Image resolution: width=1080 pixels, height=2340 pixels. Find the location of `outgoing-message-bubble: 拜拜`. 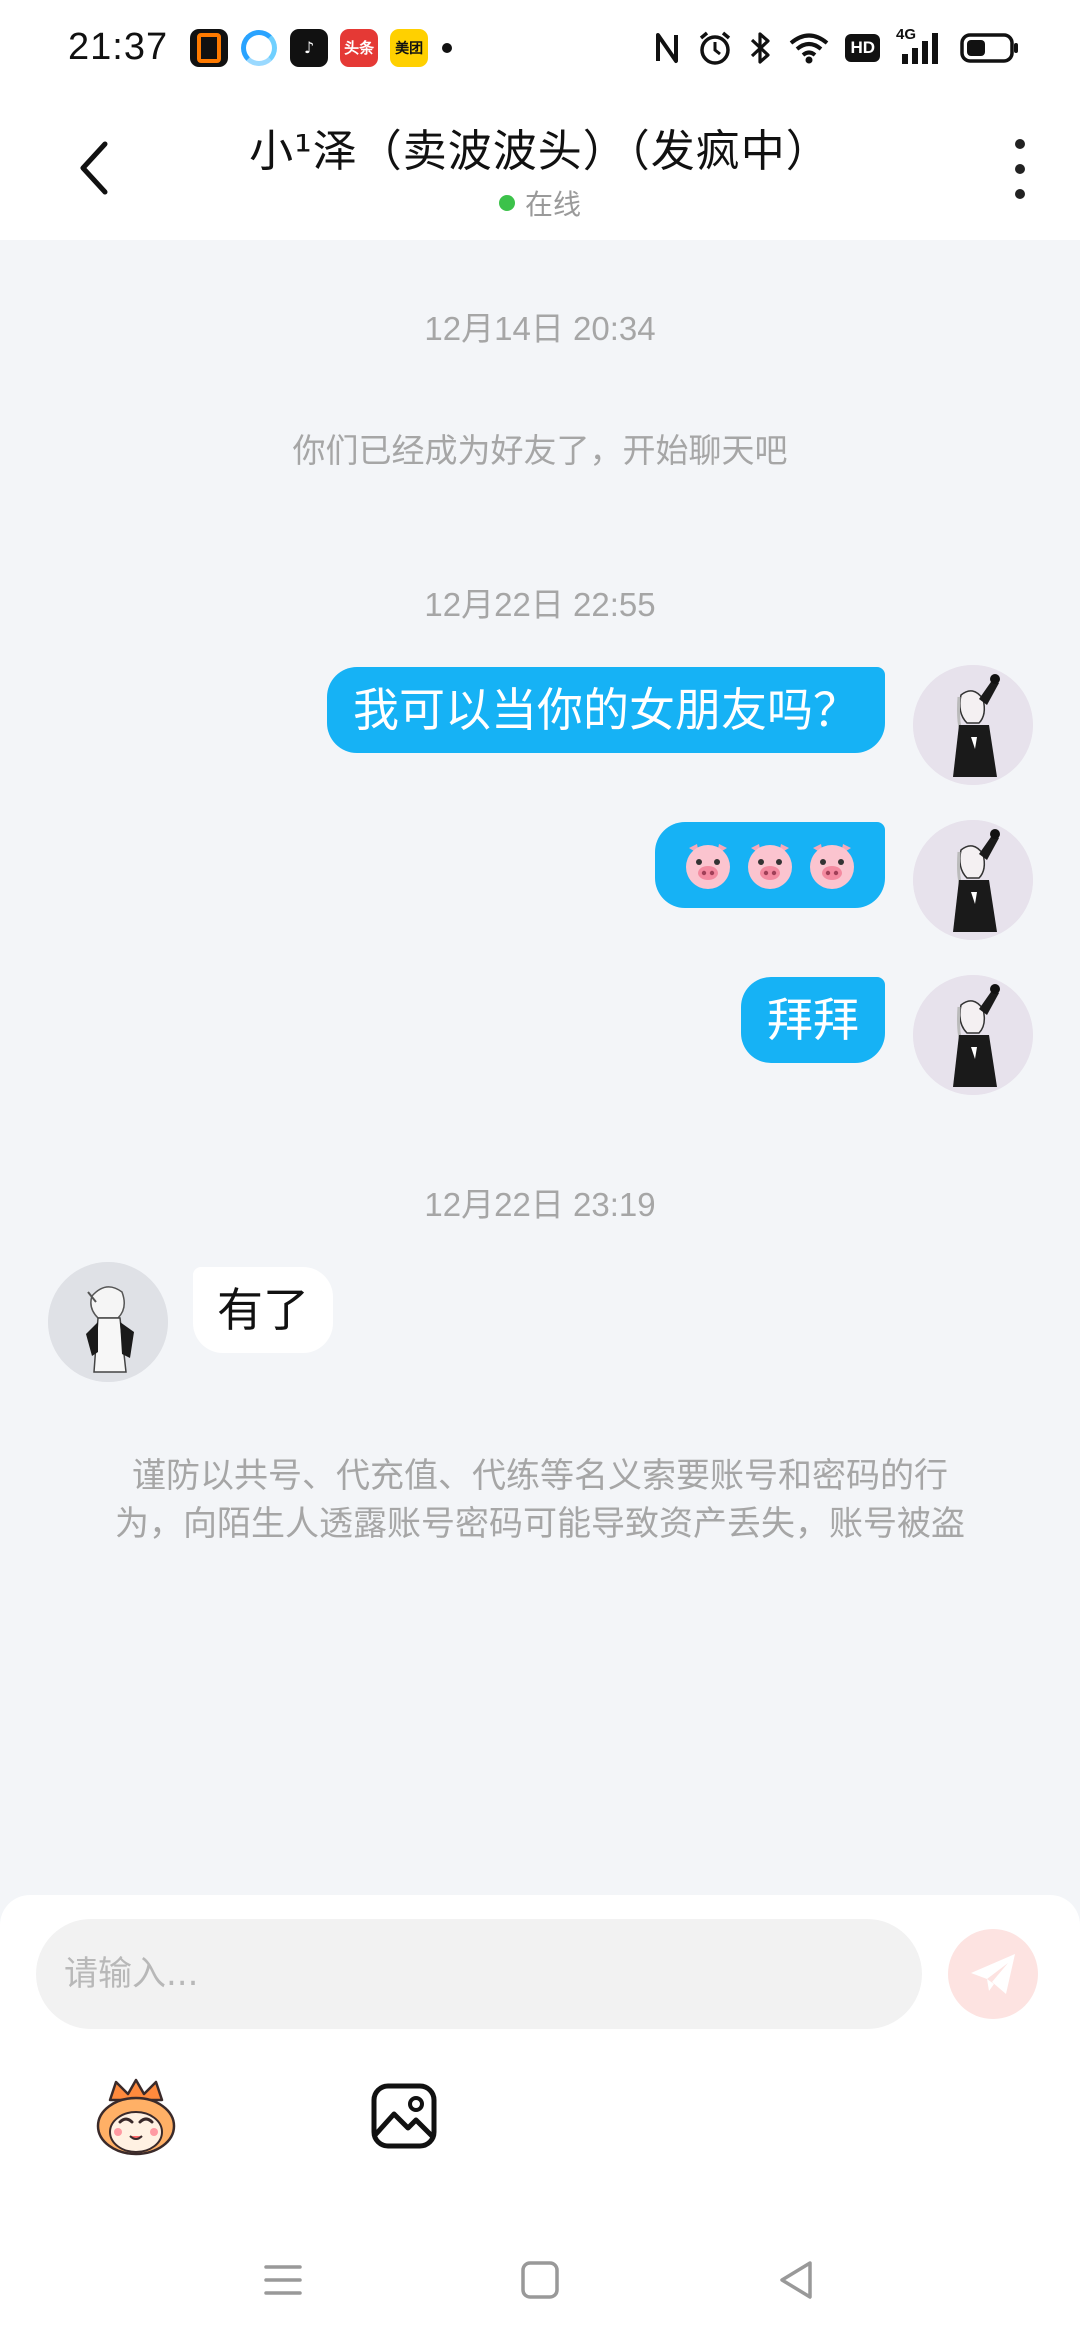

outgoing-message-bubble: 拜拜 is located at coordinates (813, 1020).